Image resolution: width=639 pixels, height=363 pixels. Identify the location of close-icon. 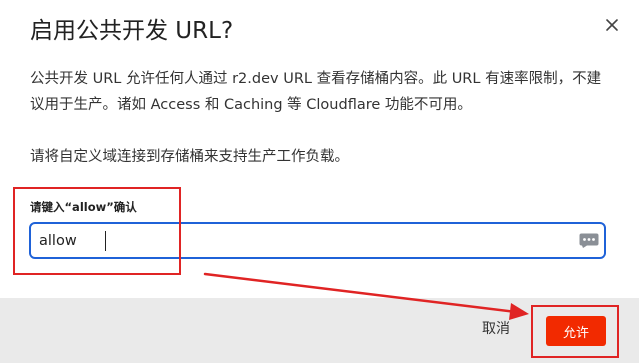
(612, 25).